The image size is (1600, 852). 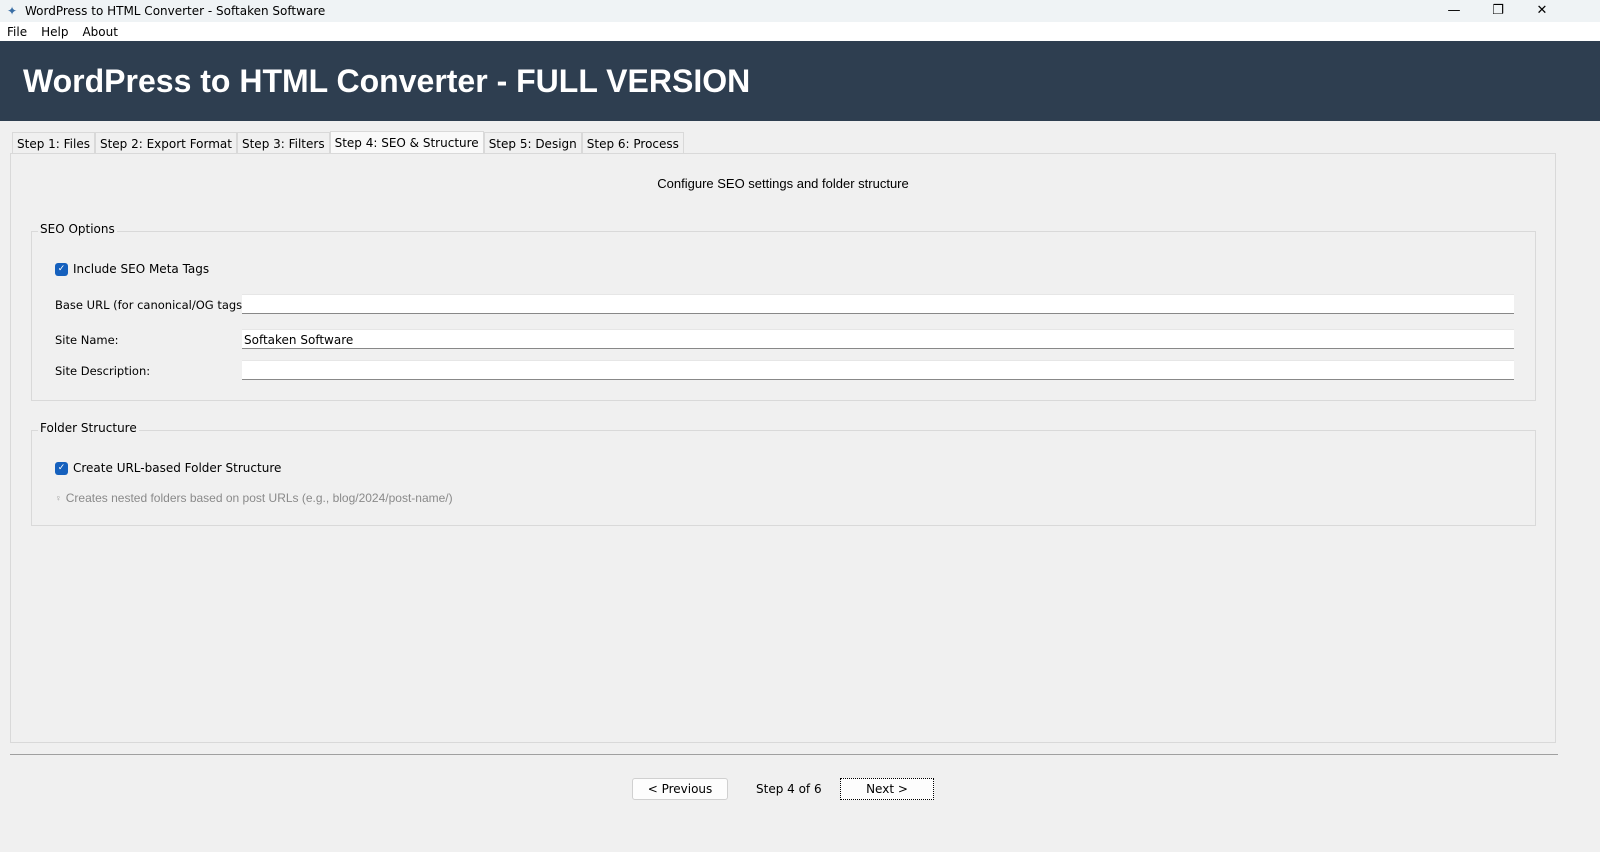 I want to click on site-description-input, so click(x=878, y=370).